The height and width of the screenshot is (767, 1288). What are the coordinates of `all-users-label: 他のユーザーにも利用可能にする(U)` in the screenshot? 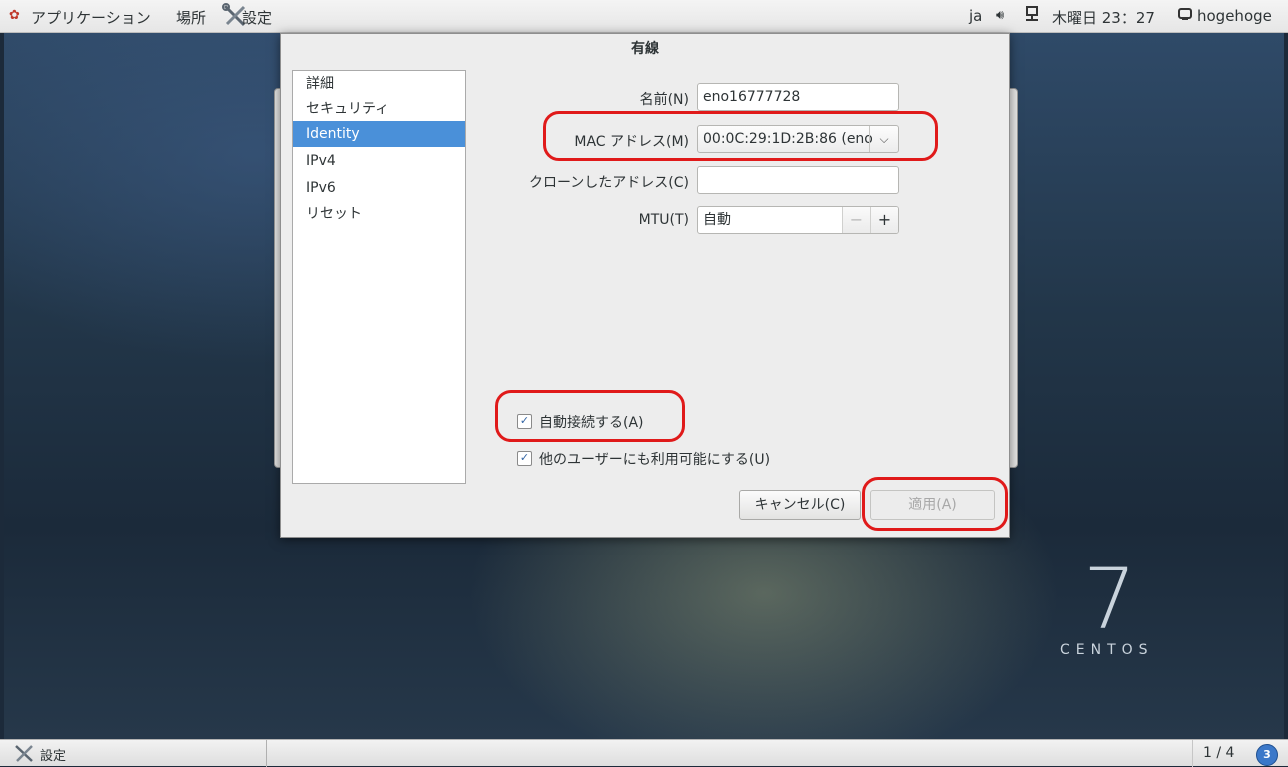 It's located at (654, 459).